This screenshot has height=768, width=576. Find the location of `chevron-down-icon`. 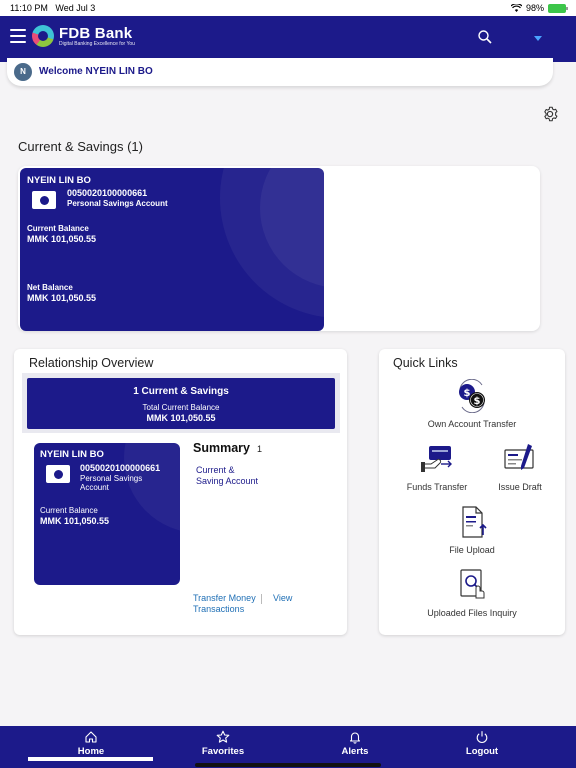

chevron-down-icon is located at coordinates (538, 38).